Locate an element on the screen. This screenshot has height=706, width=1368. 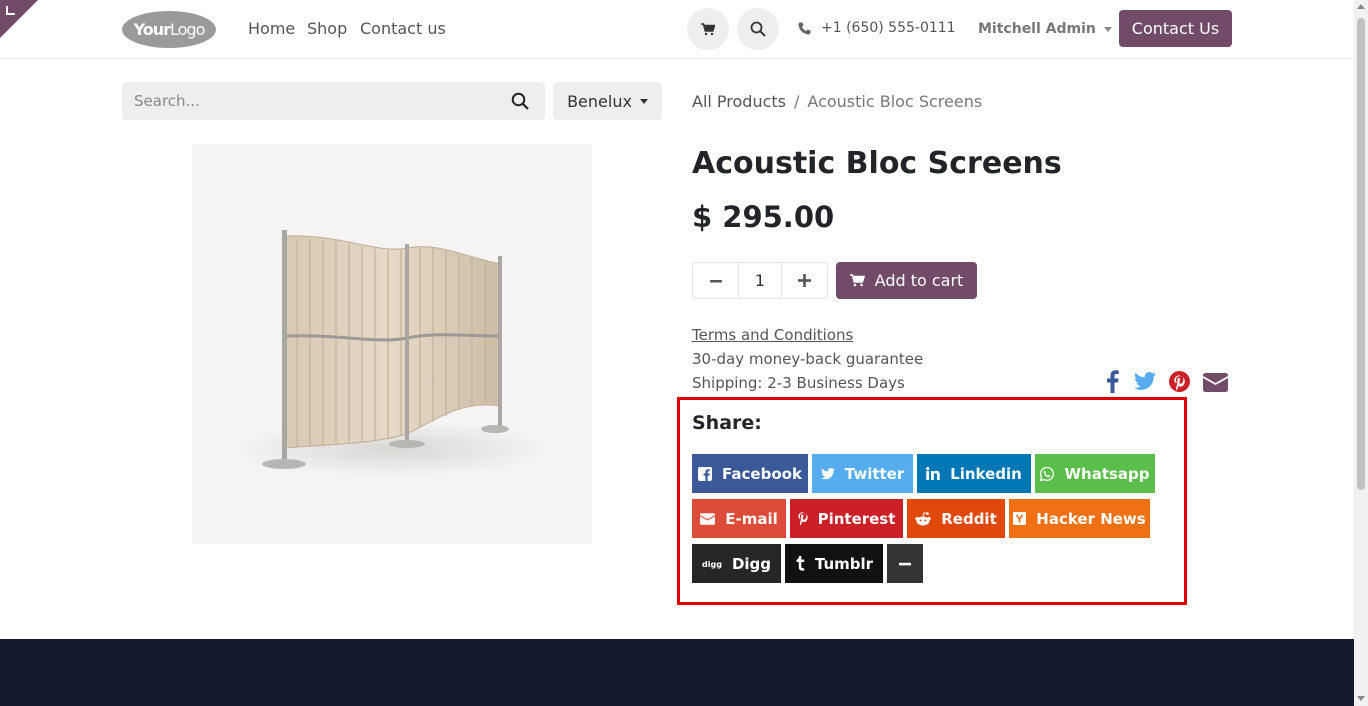
user-name: Mitchell Admin is located at coordinates (1037, 29).